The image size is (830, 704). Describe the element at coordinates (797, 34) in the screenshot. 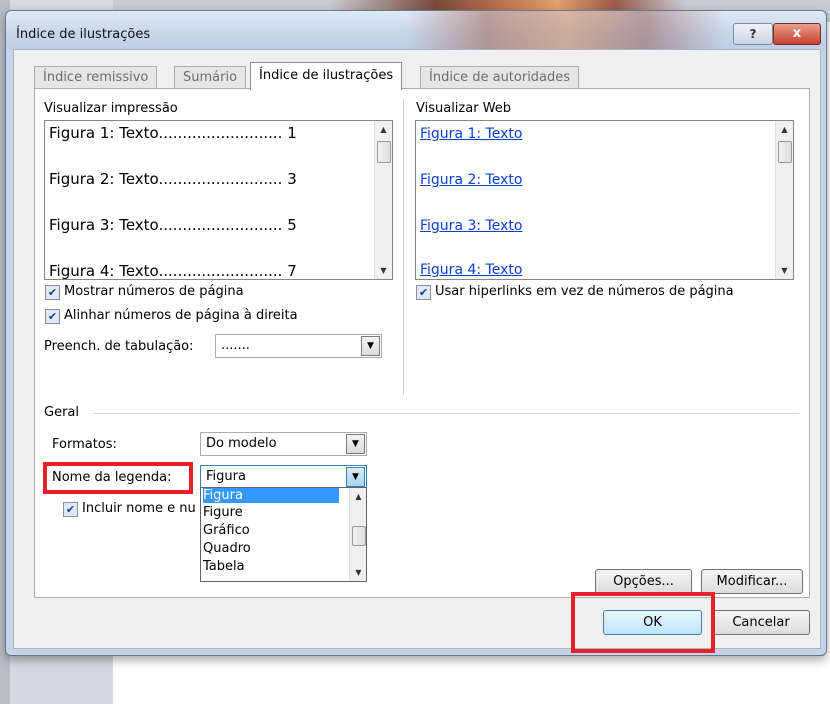

I see `close-button: x` at that location.